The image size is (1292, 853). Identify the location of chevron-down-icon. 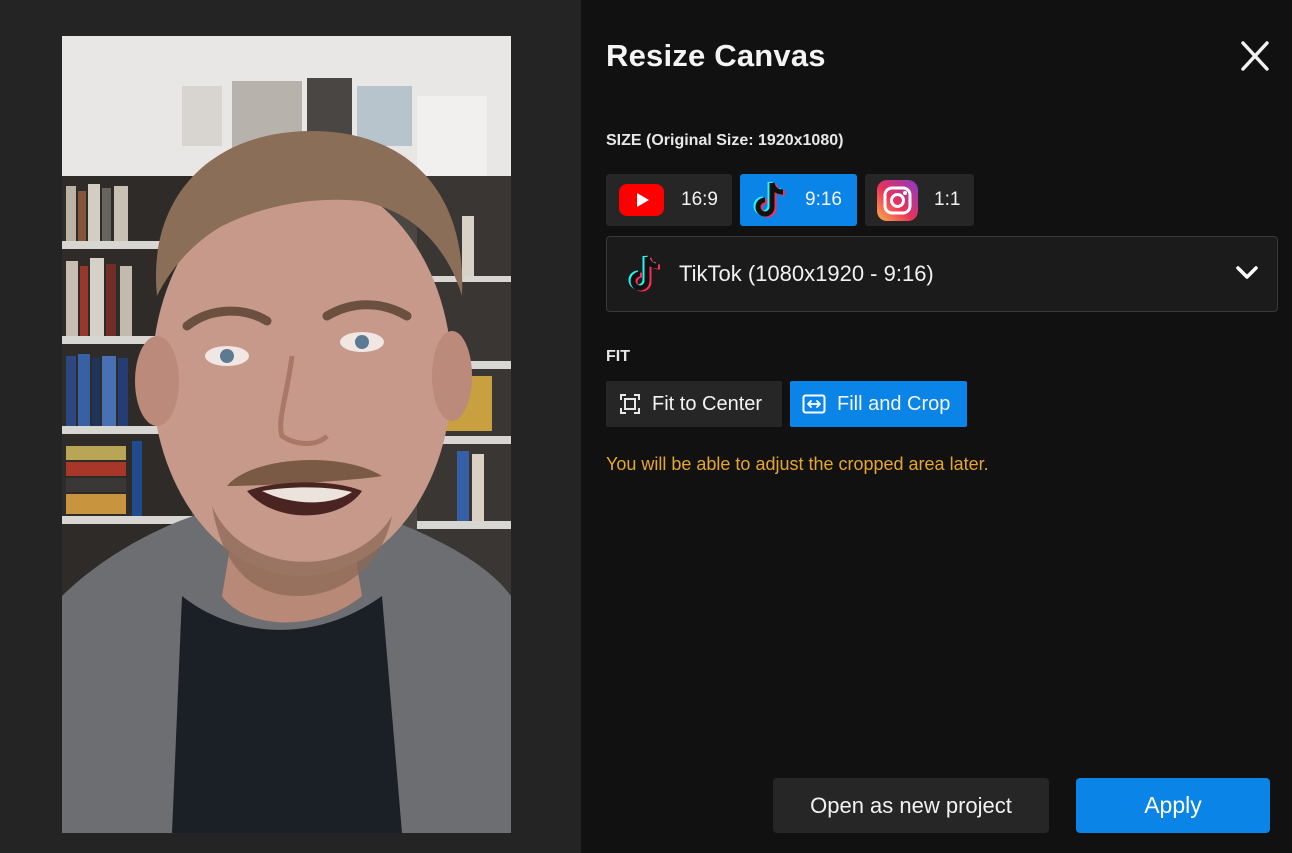
(1247, 275).